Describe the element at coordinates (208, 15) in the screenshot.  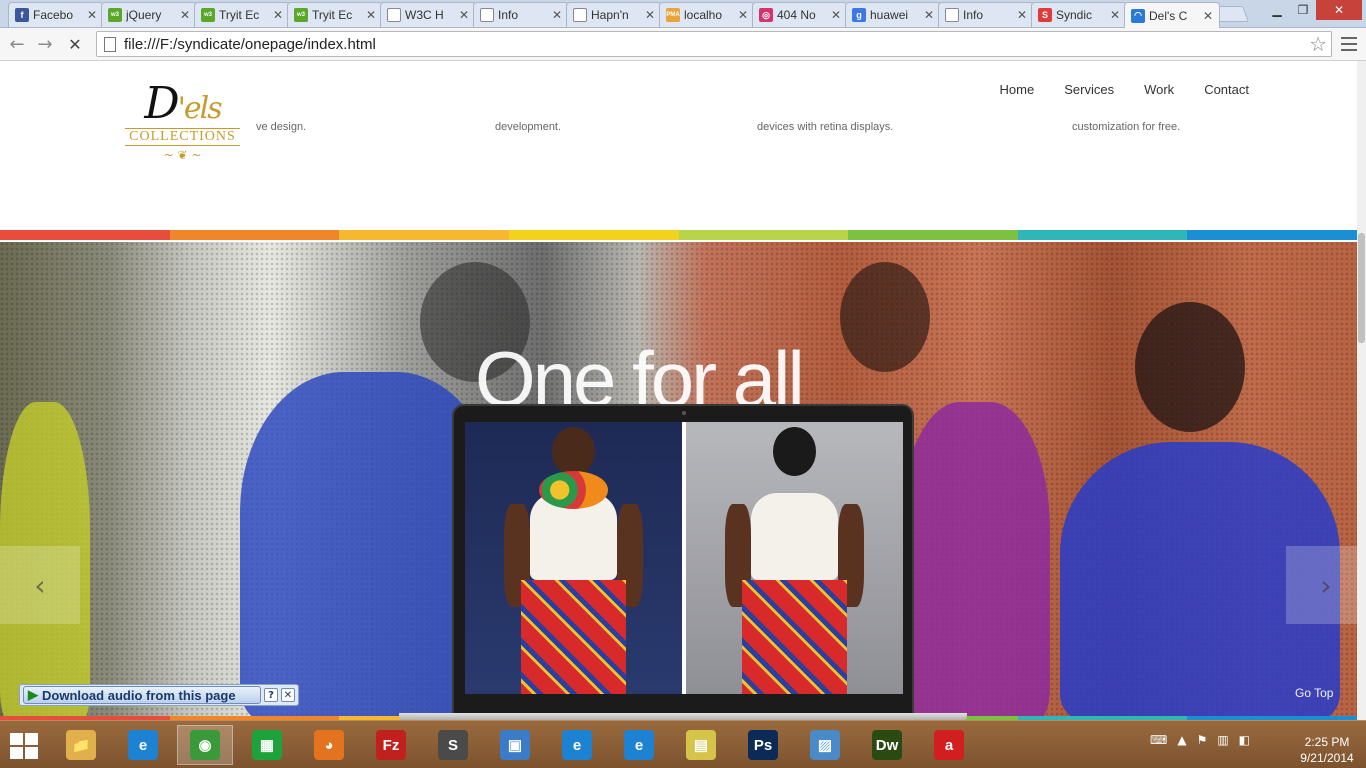
I see `w3-icon: w3` at that location.